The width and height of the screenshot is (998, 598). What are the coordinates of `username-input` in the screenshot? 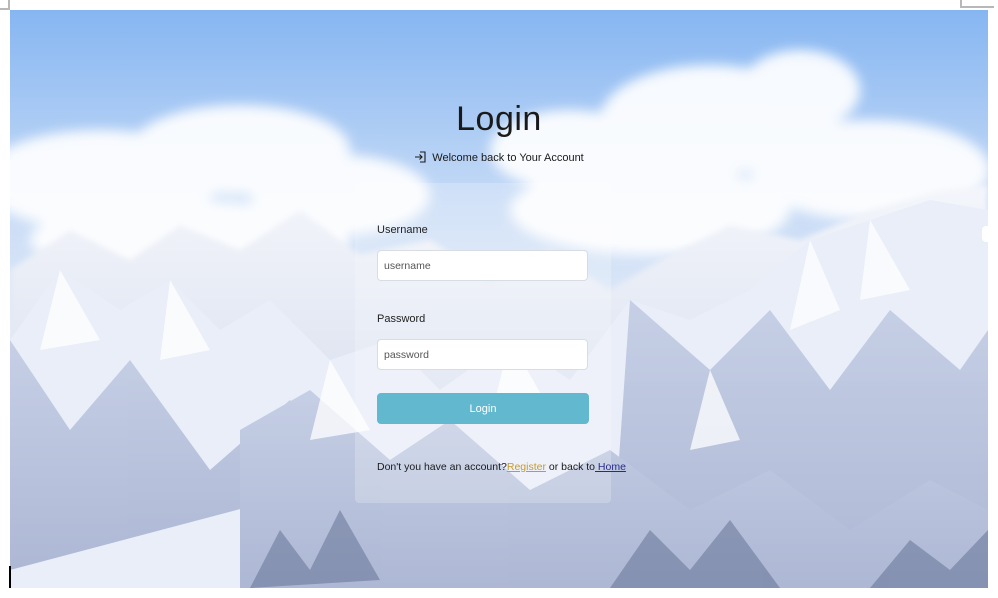 It's located at (482, 265).